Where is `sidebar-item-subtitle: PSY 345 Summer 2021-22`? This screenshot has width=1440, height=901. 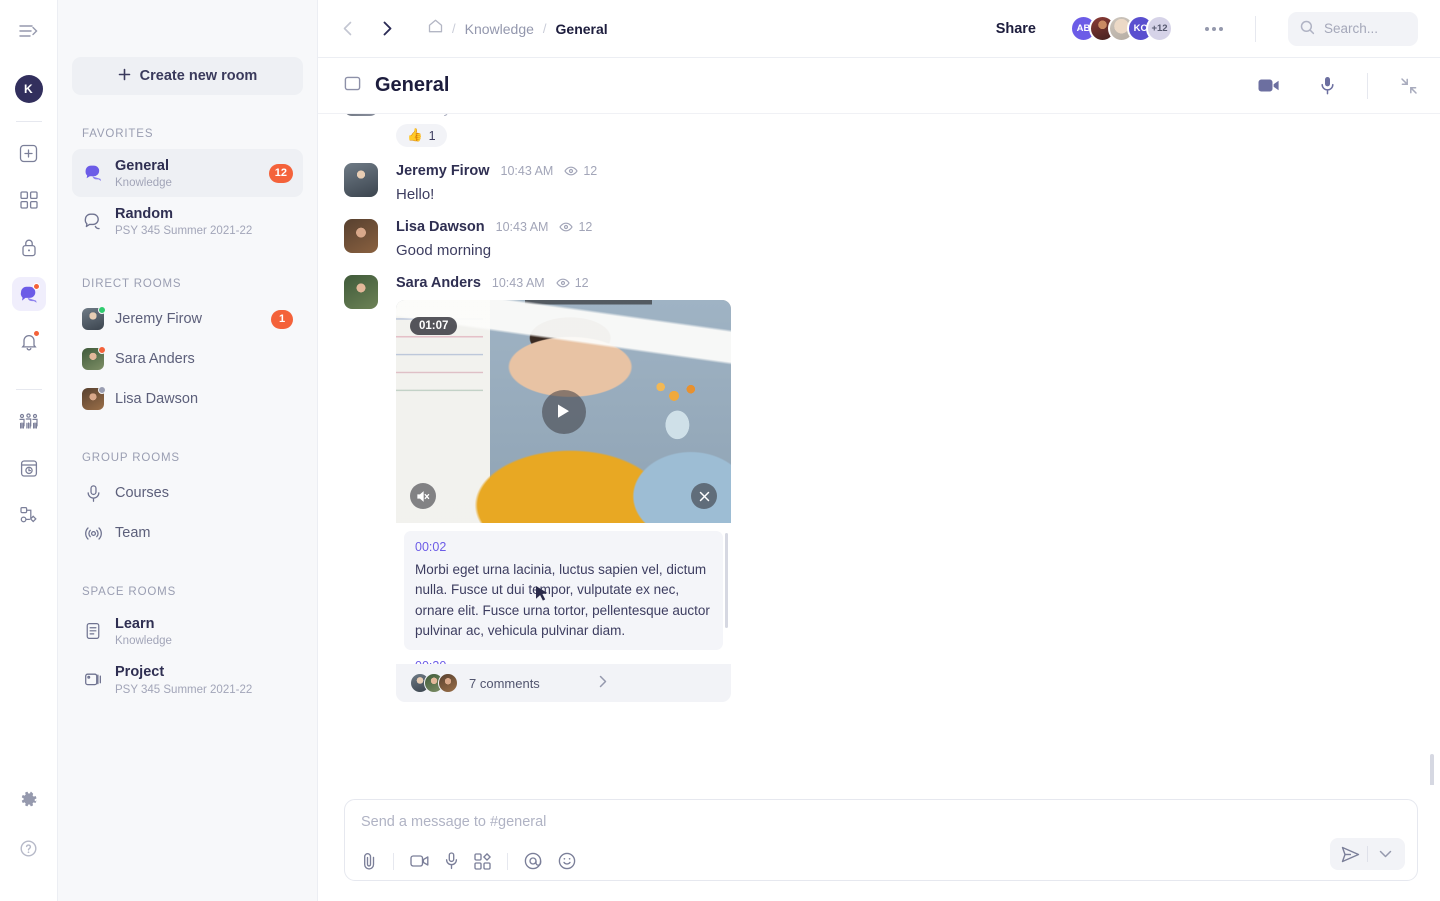
sidebar-item-subtitle: PSY 345 Summer 2021-22 is located at coordinates (184, 231).